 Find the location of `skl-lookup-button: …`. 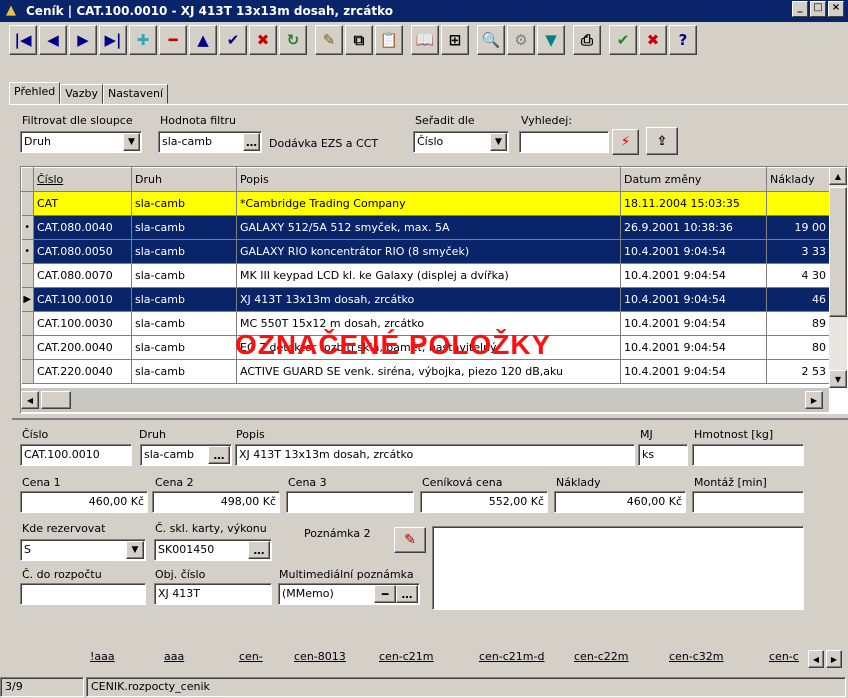

skl-lookup-button: … is located at coordinates (259, 550).